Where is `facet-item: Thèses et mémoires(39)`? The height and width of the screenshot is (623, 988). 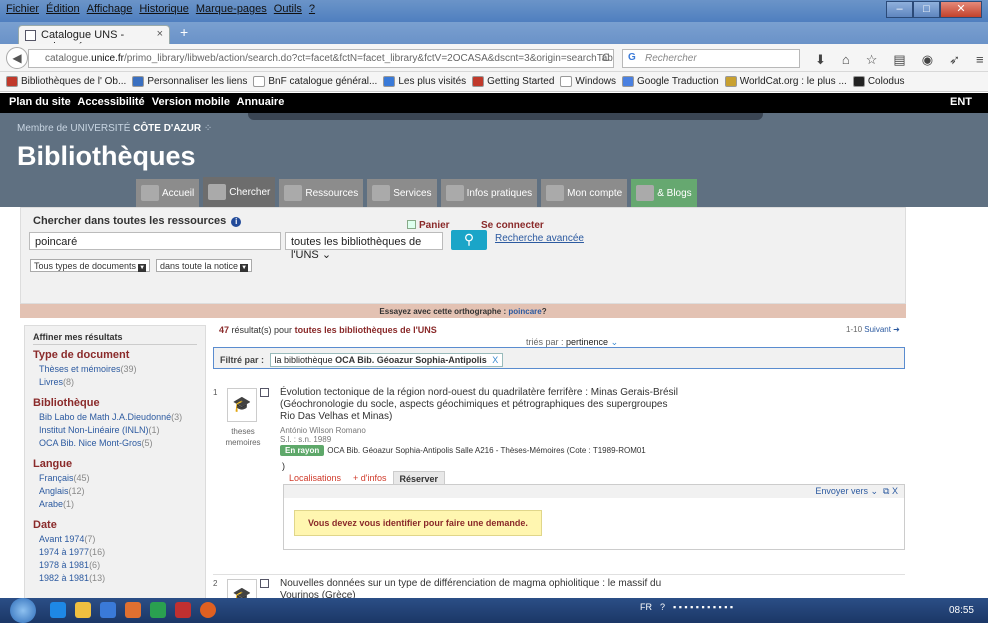
facet-item: Thèses et mémoires(39) is located at coordinates (115, 369).